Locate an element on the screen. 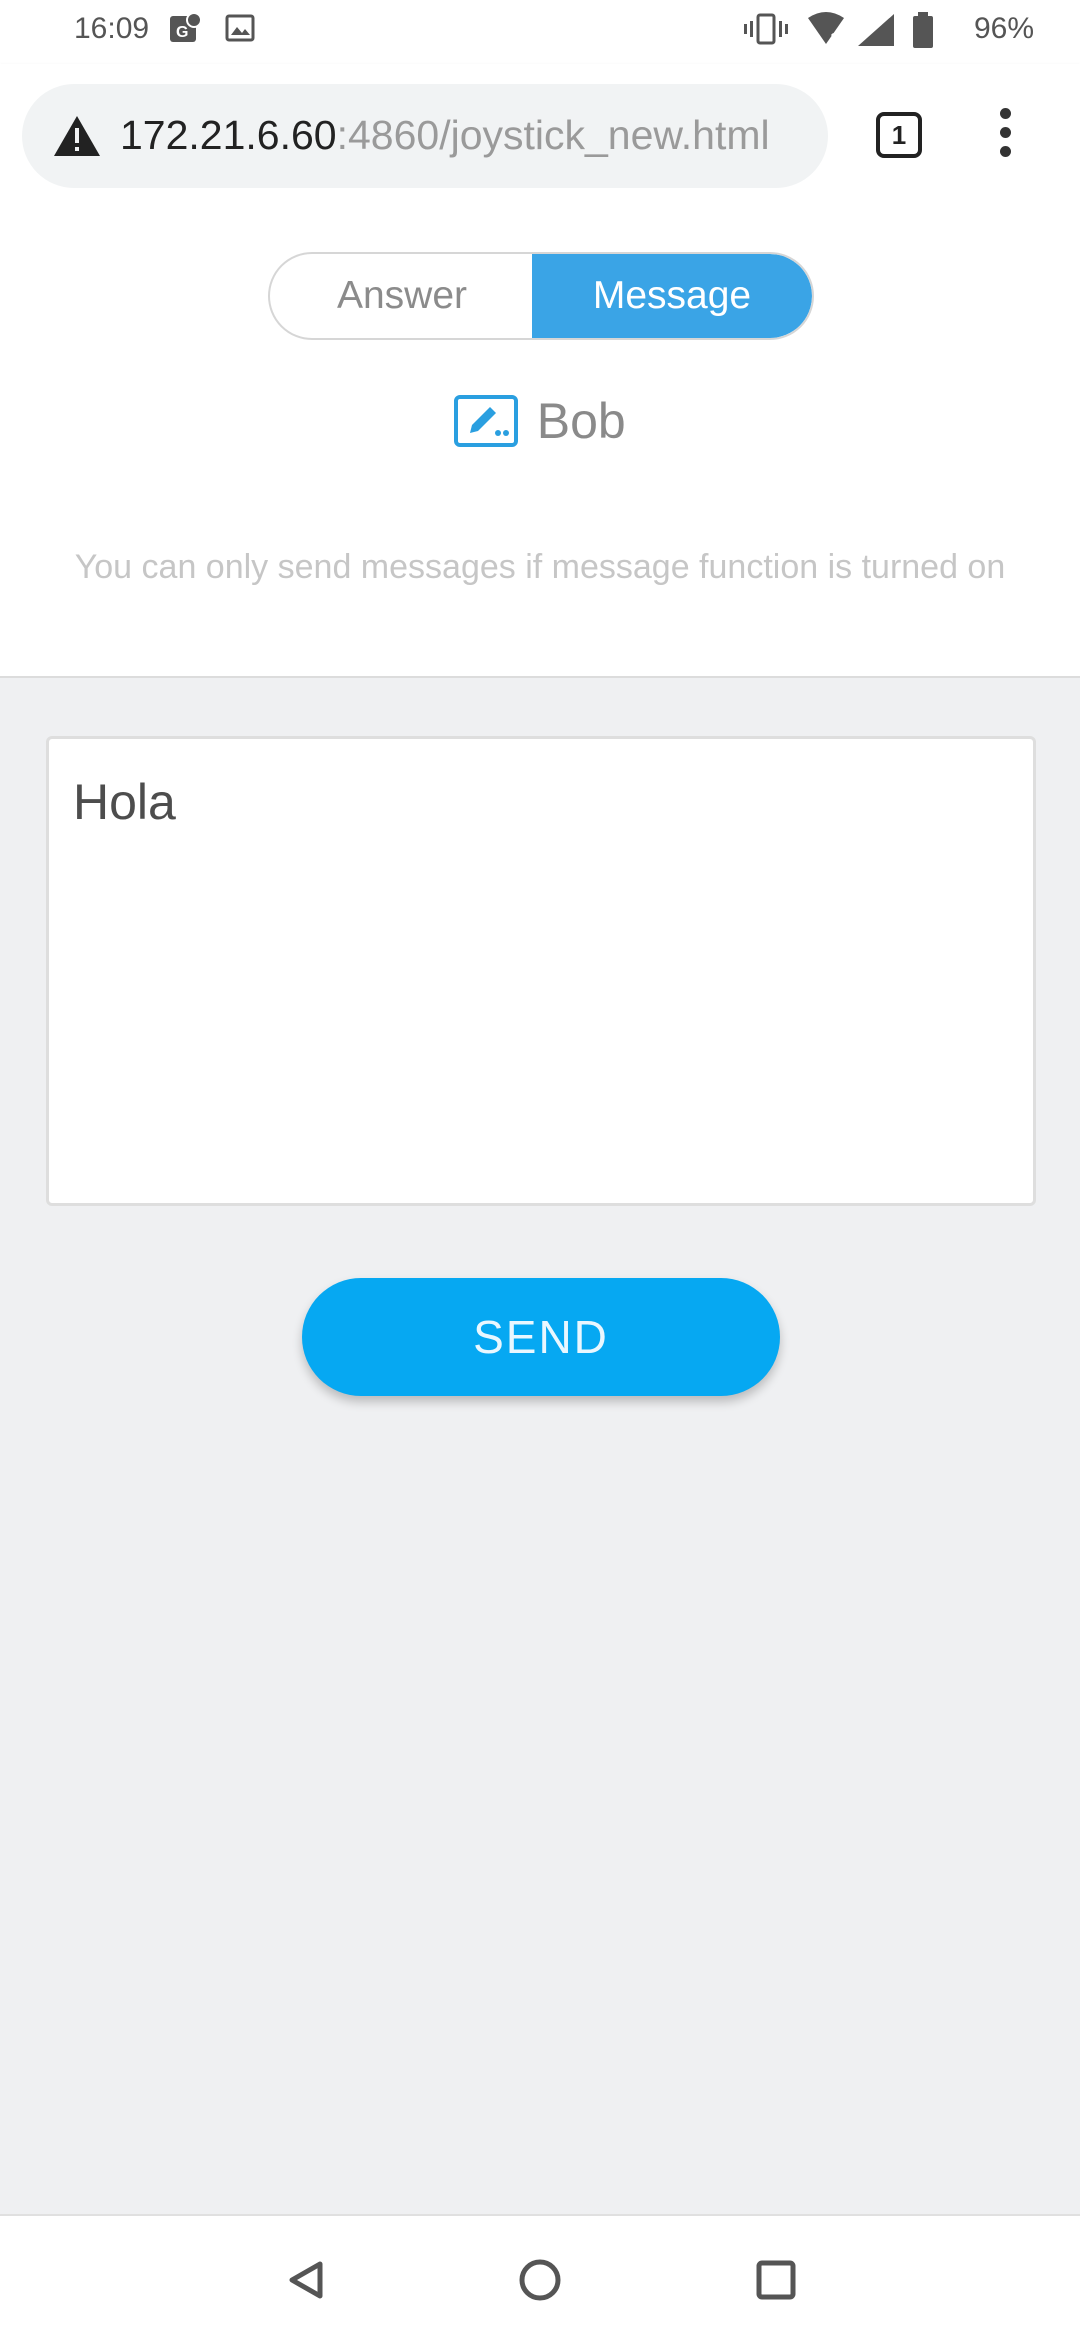 The width and height of the screenshot is (1080, 2342). location-icon: G is located at coordinates (186, 27).